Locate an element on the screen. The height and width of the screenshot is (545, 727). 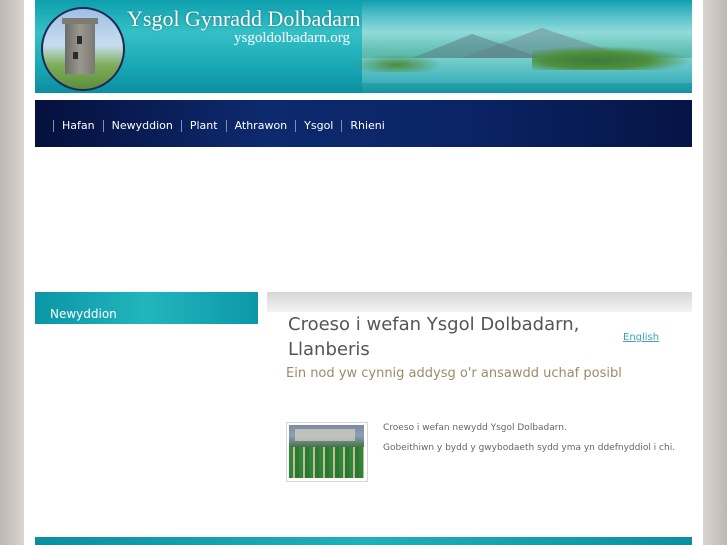
nav-item-hafan: Hafan is located at coordinates (78, 125).